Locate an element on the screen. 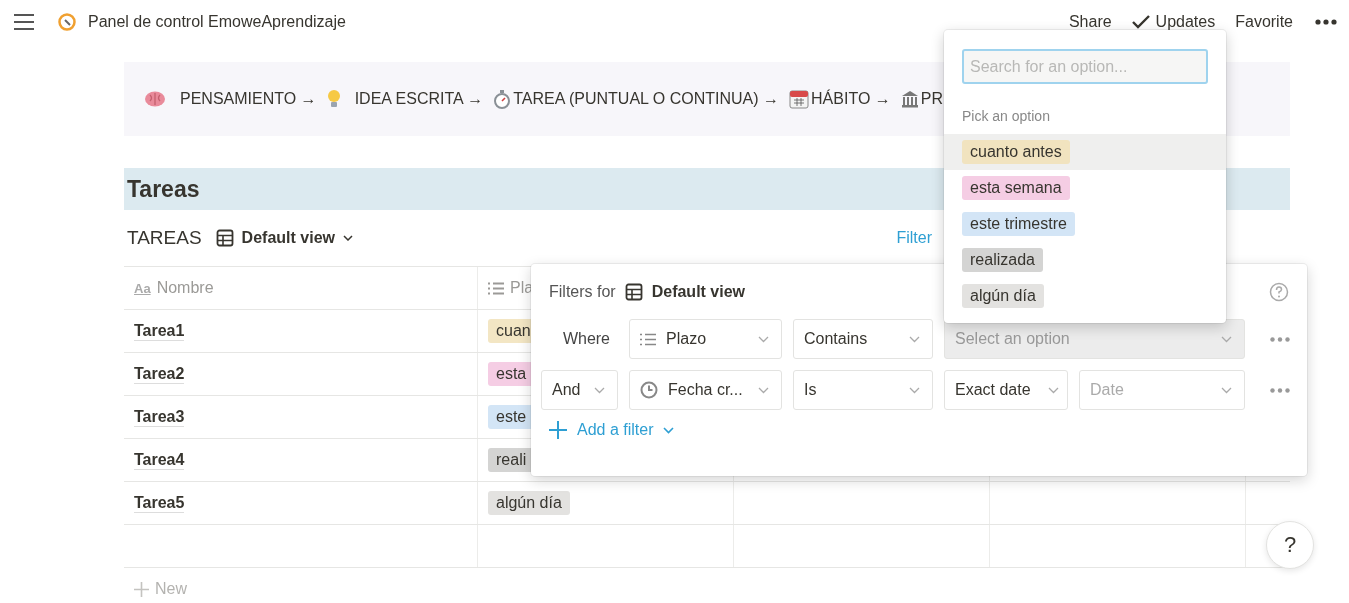  updates-button: Updates is located at coordinates (1173, 22).